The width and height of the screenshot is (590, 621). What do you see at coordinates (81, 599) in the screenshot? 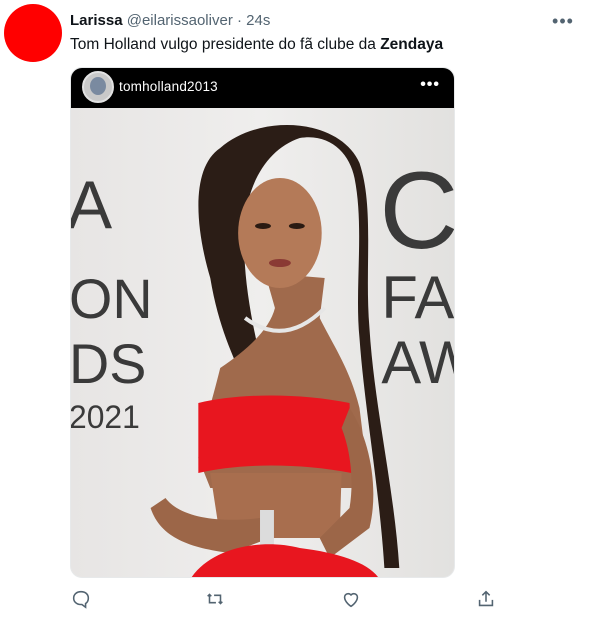
I see `reply-icon` at bounding box center [81, 599].